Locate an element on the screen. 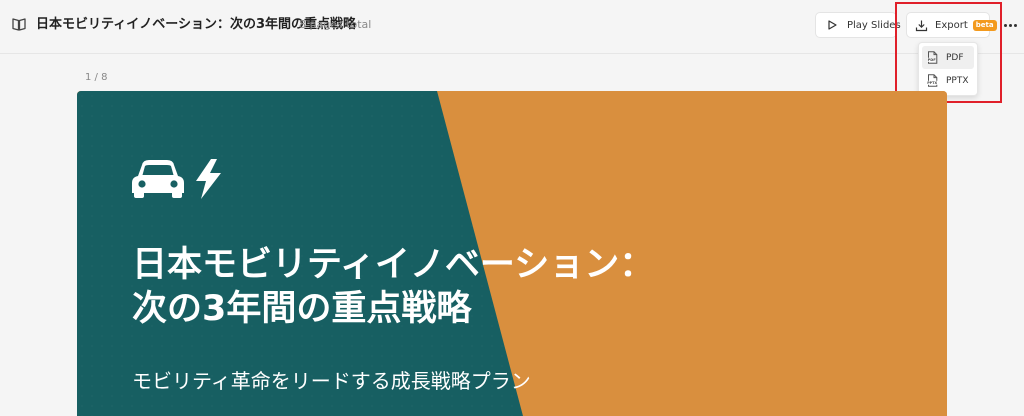 The width and height of the screenshot is (1024, 416). svg-text: PDF is located at coordinates (932, 60).